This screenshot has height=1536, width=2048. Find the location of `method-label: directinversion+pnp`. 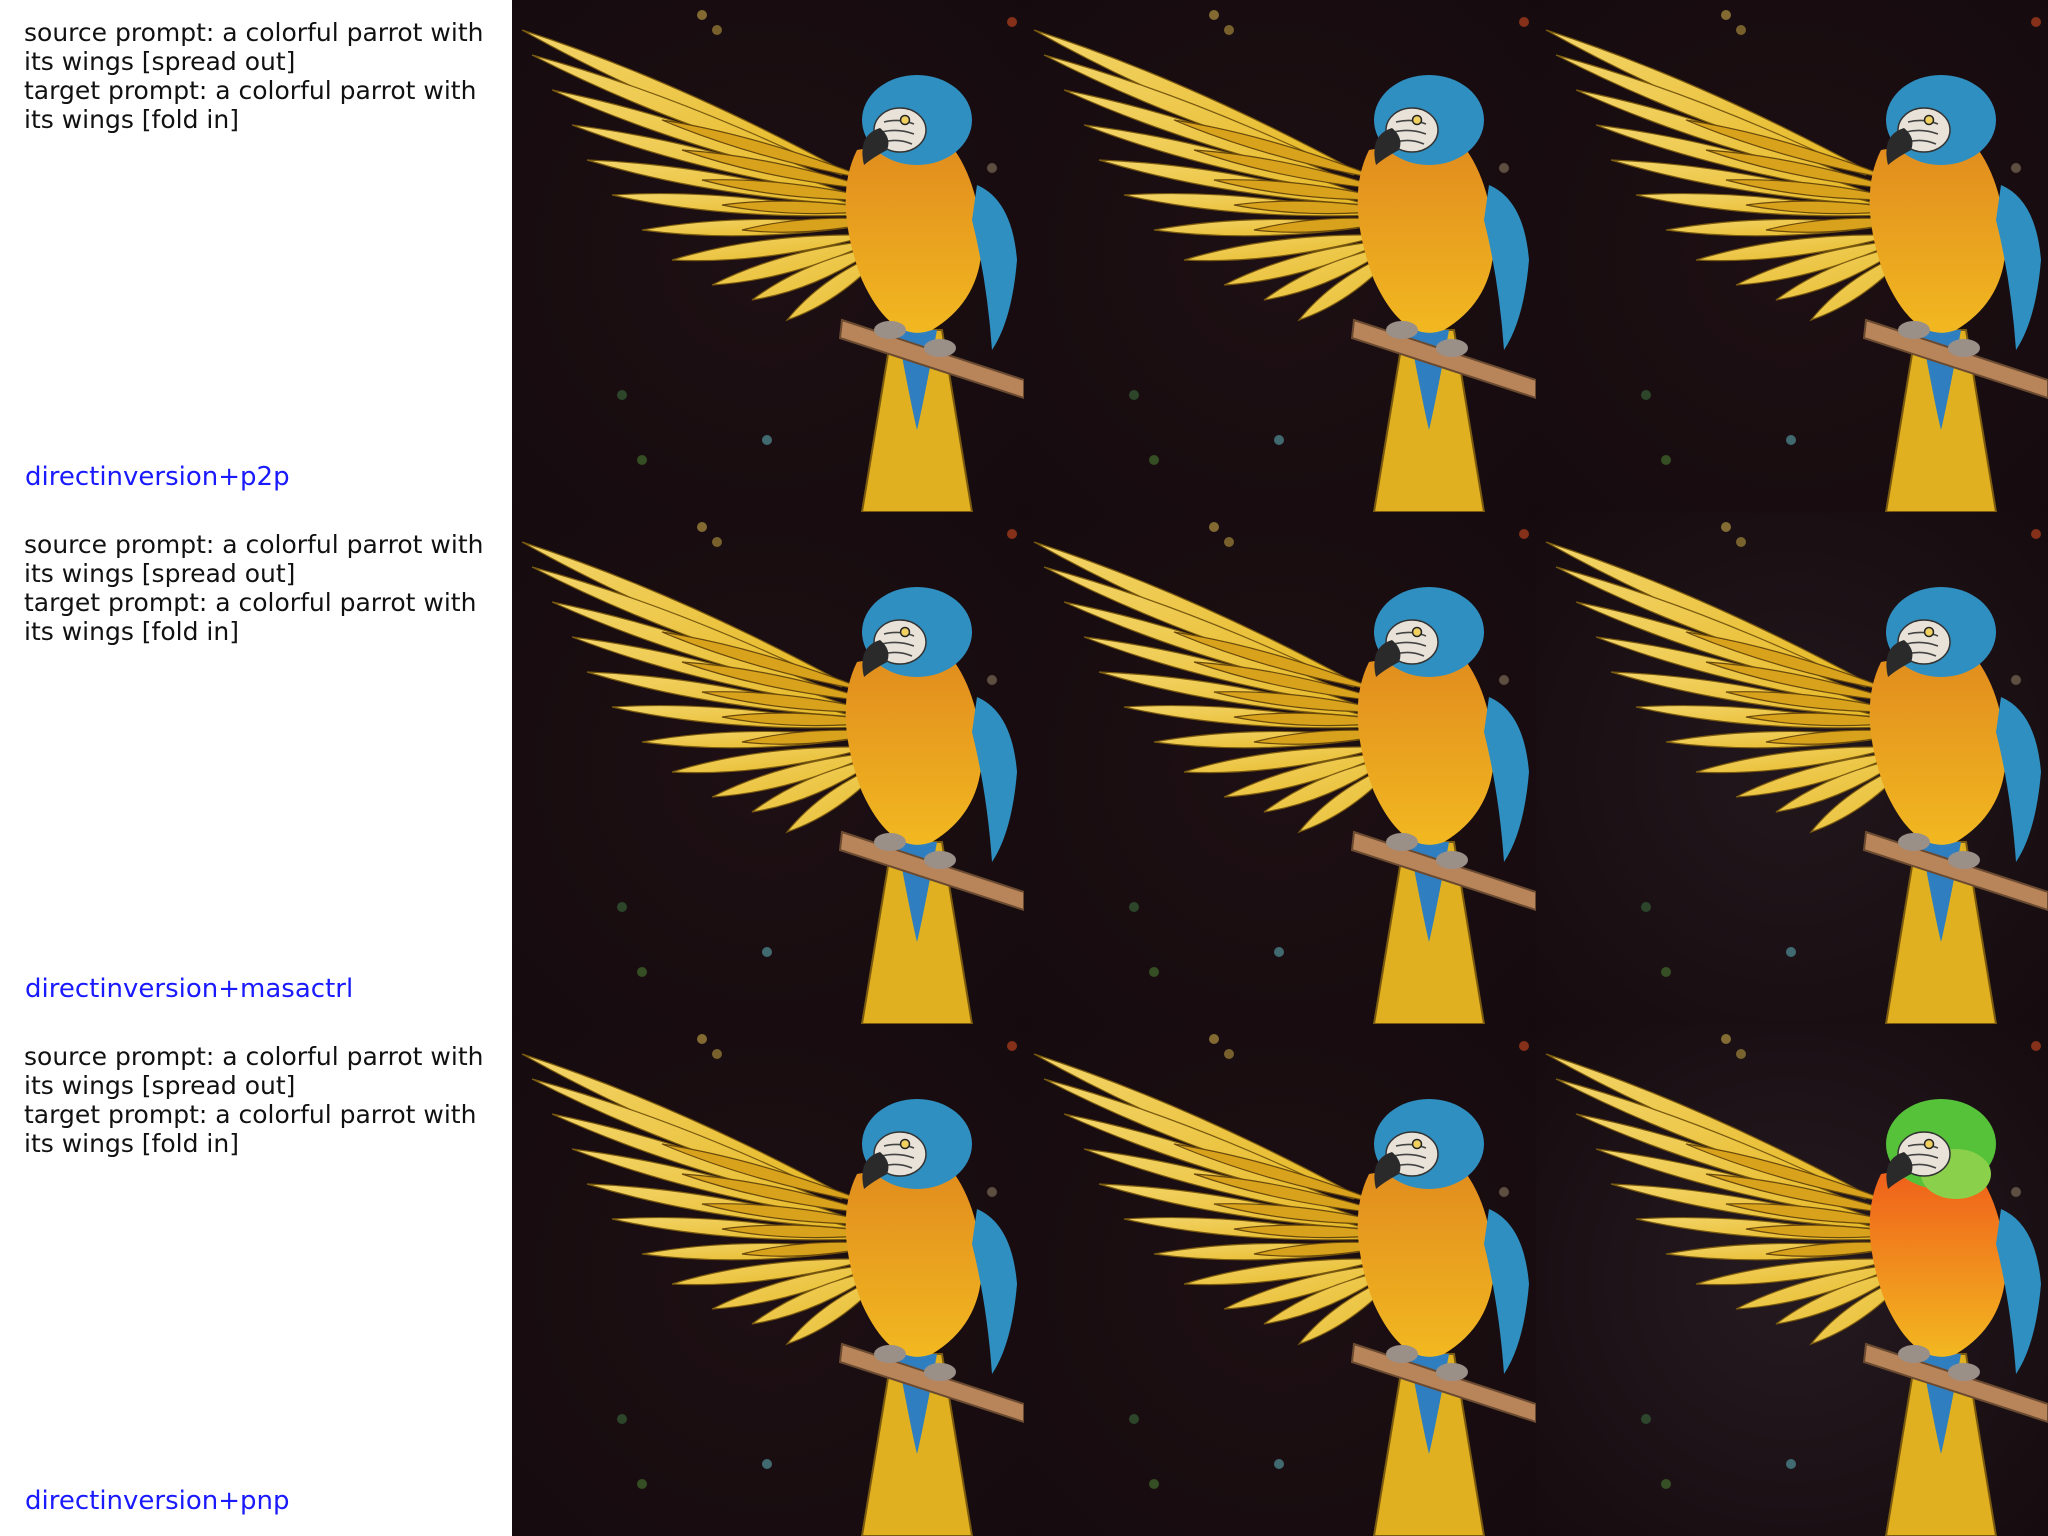

method-label: directinversion+pnp is located at coordinates (157, 1501).